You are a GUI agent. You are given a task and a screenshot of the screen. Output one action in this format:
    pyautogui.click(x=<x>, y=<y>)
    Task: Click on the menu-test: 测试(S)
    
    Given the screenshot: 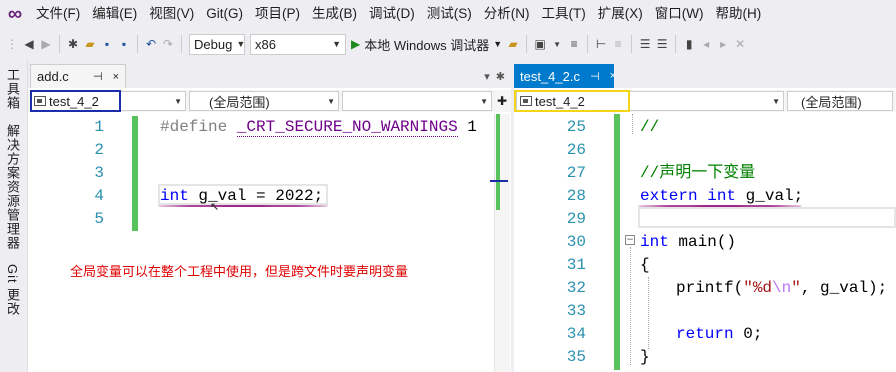 What is the action you would take?
    pyautogui.click(x=449, y=14)
    